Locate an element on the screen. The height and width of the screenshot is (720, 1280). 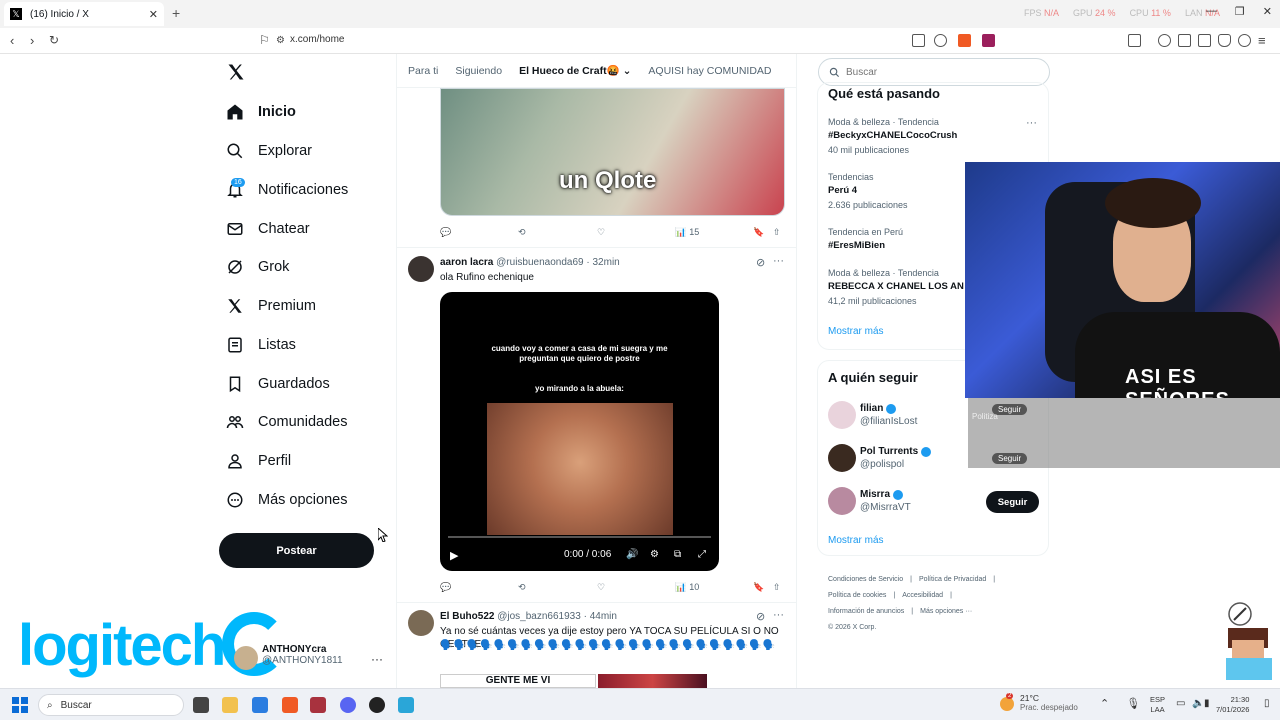
footer-link: Más opciones ··· is located at coordinates (946, 611).